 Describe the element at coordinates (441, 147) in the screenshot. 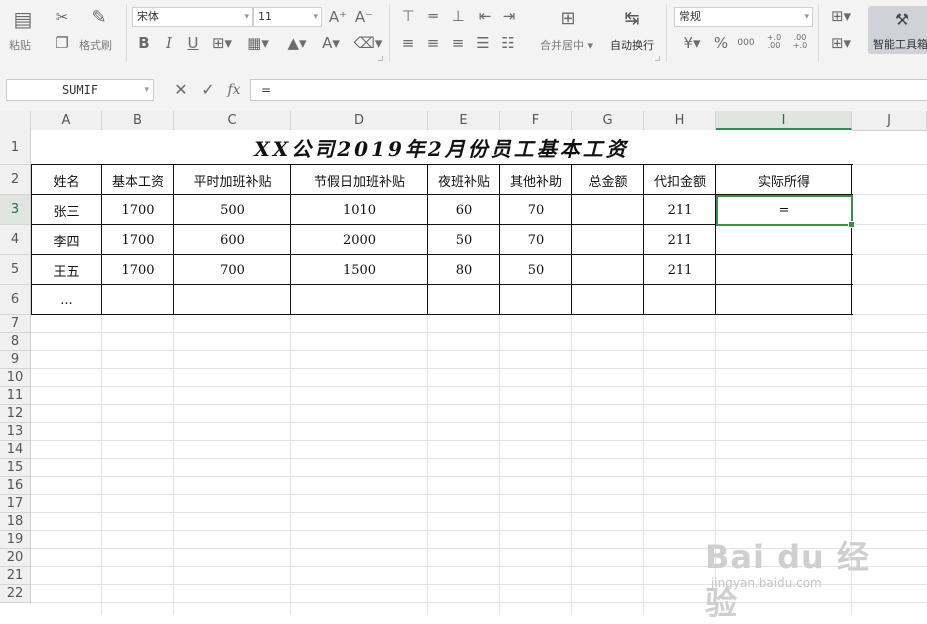

I see `sheet-title: XX公司2019年2月份员工基本工资` at that location.